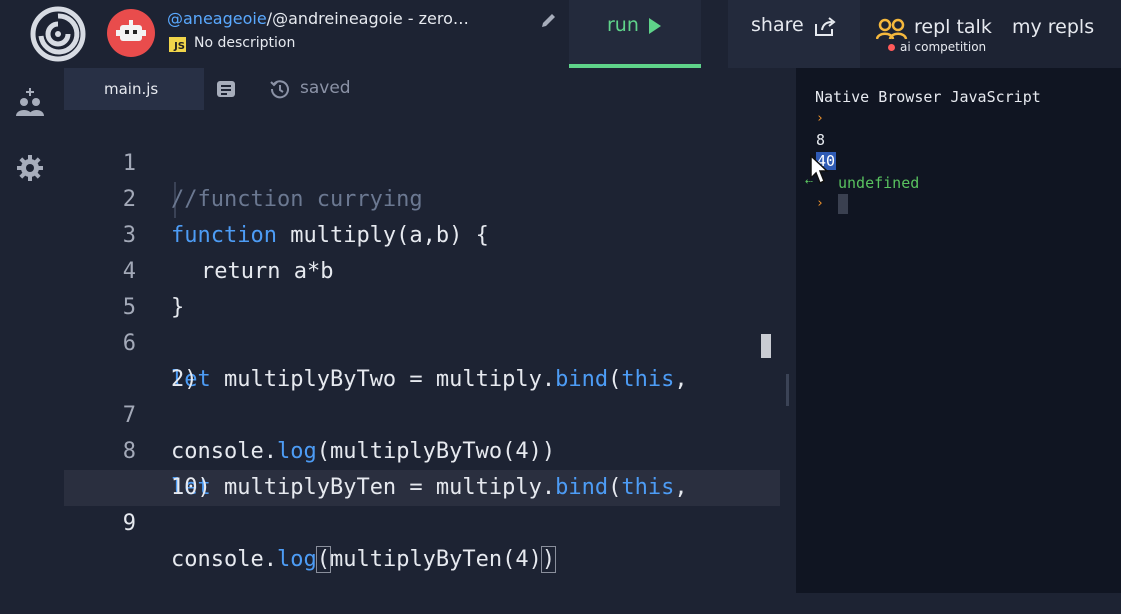  I want to click on line-number: 9, so click(129, 523).